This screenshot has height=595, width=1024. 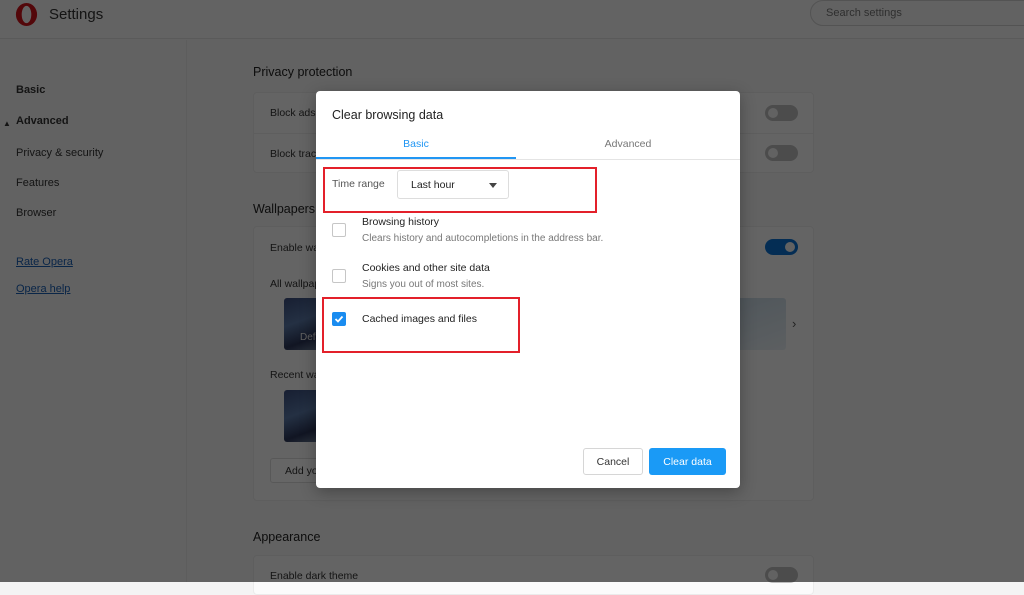 I want to click on active-tab-indicator, so click(x=416, y=158).